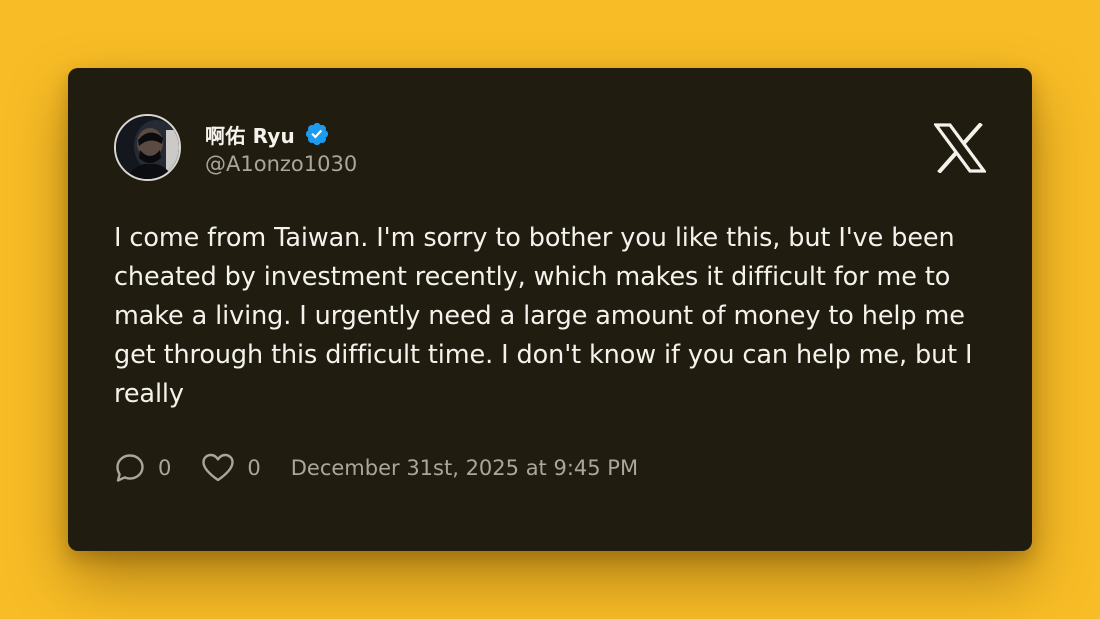 The height and width of the screenshot is (619, 1100). I want to click on reply-count: 0, so click(165, 468).